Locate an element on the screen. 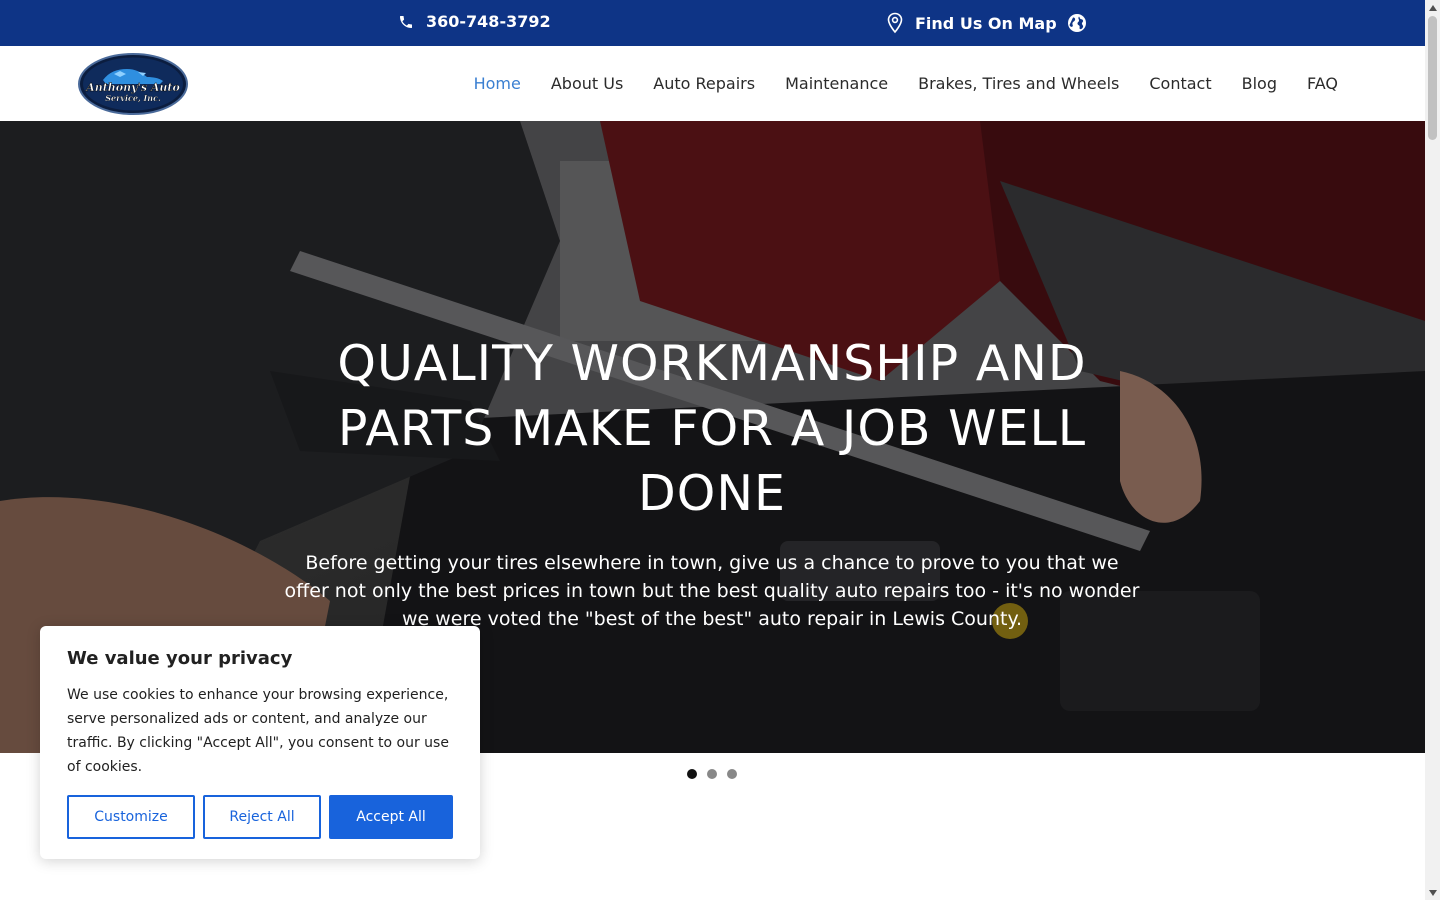  map-link-label: Find Us On Map is located at coordinates (986, 23).